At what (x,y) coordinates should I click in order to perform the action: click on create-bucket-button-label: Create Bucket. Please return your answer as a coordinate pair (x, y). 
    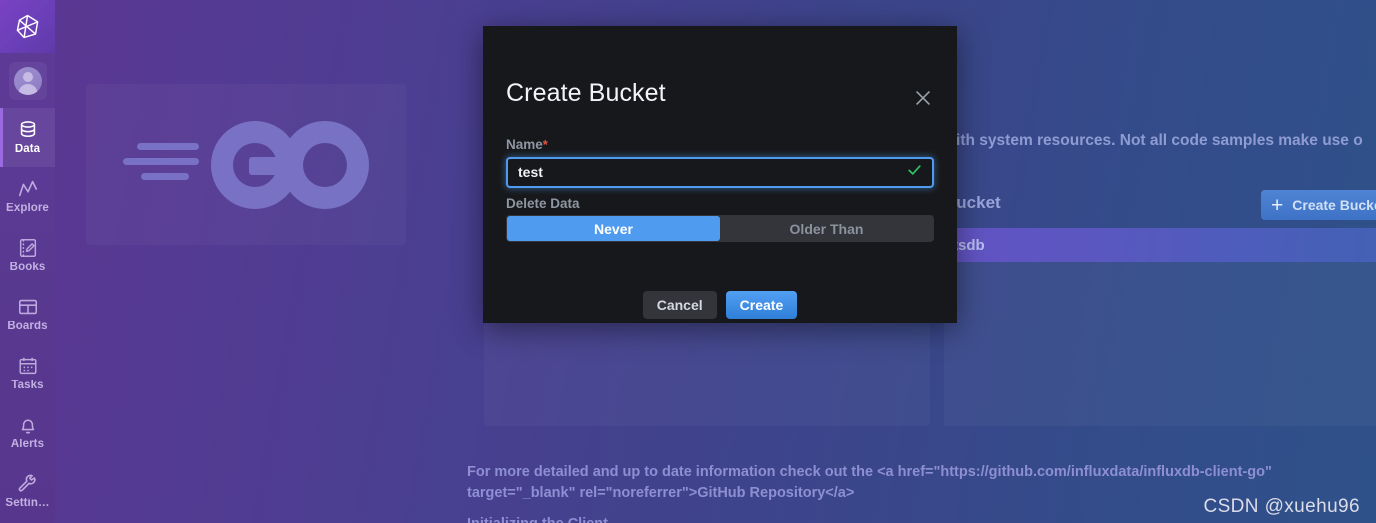
    Looking at the image, I should click on (1334, 205).